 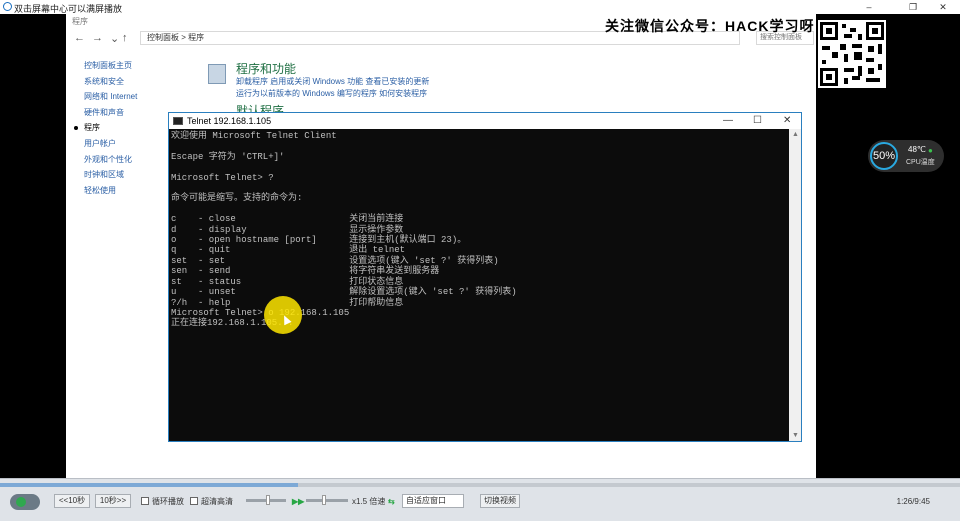 I want to click on back-arrow-icon: ←, so click(x=79, y=38).